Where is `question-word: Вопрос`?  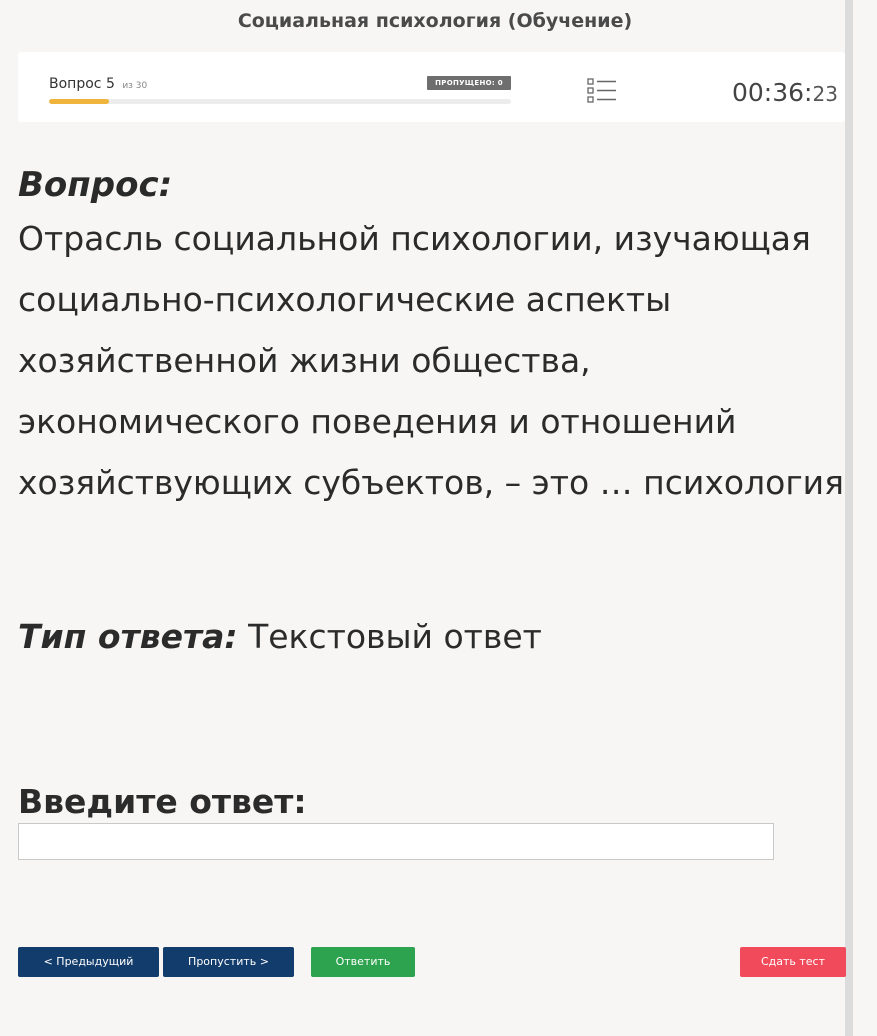
question-word: Вопрос is located at coordinates (75, 84).